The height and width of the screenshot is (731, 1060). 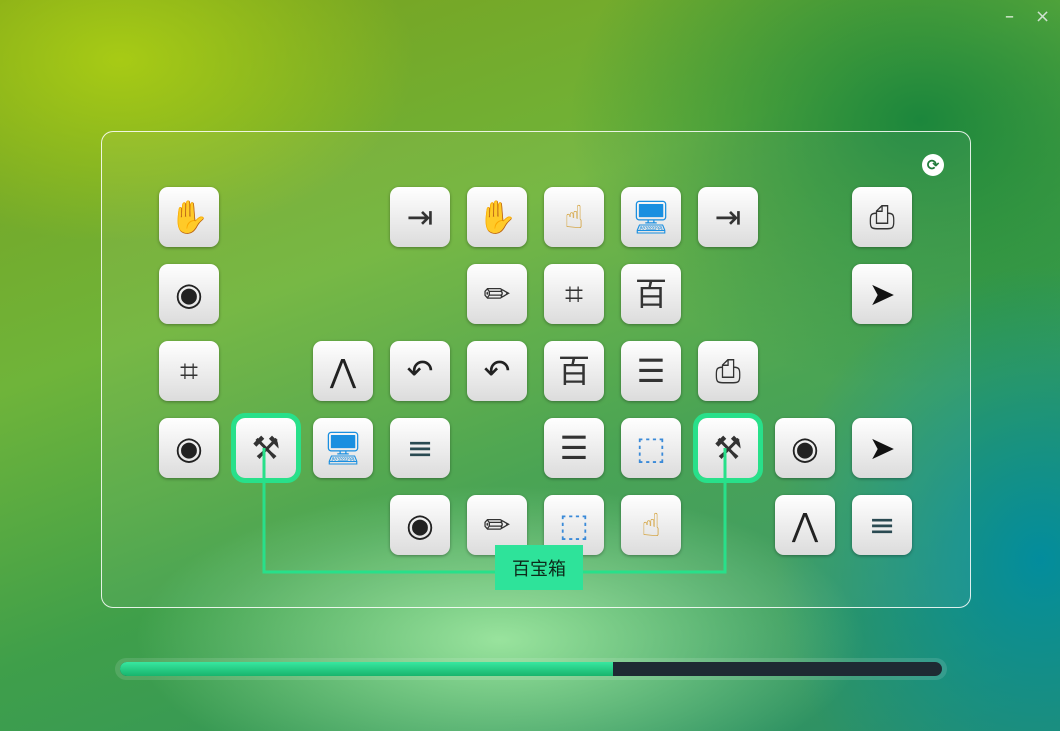 What do you see at coordinates (933, 165) in the screenshot?
I see `refresh-icon: ⟳` at bounding box center [933, 165].